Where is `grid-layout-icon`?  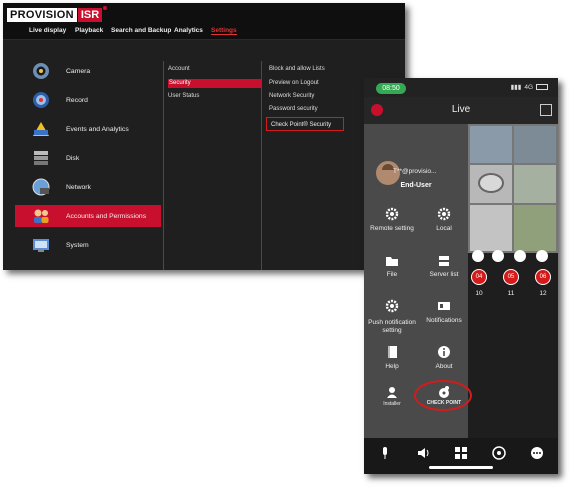 grid-layout-icon is located at coordinates (478, 256).